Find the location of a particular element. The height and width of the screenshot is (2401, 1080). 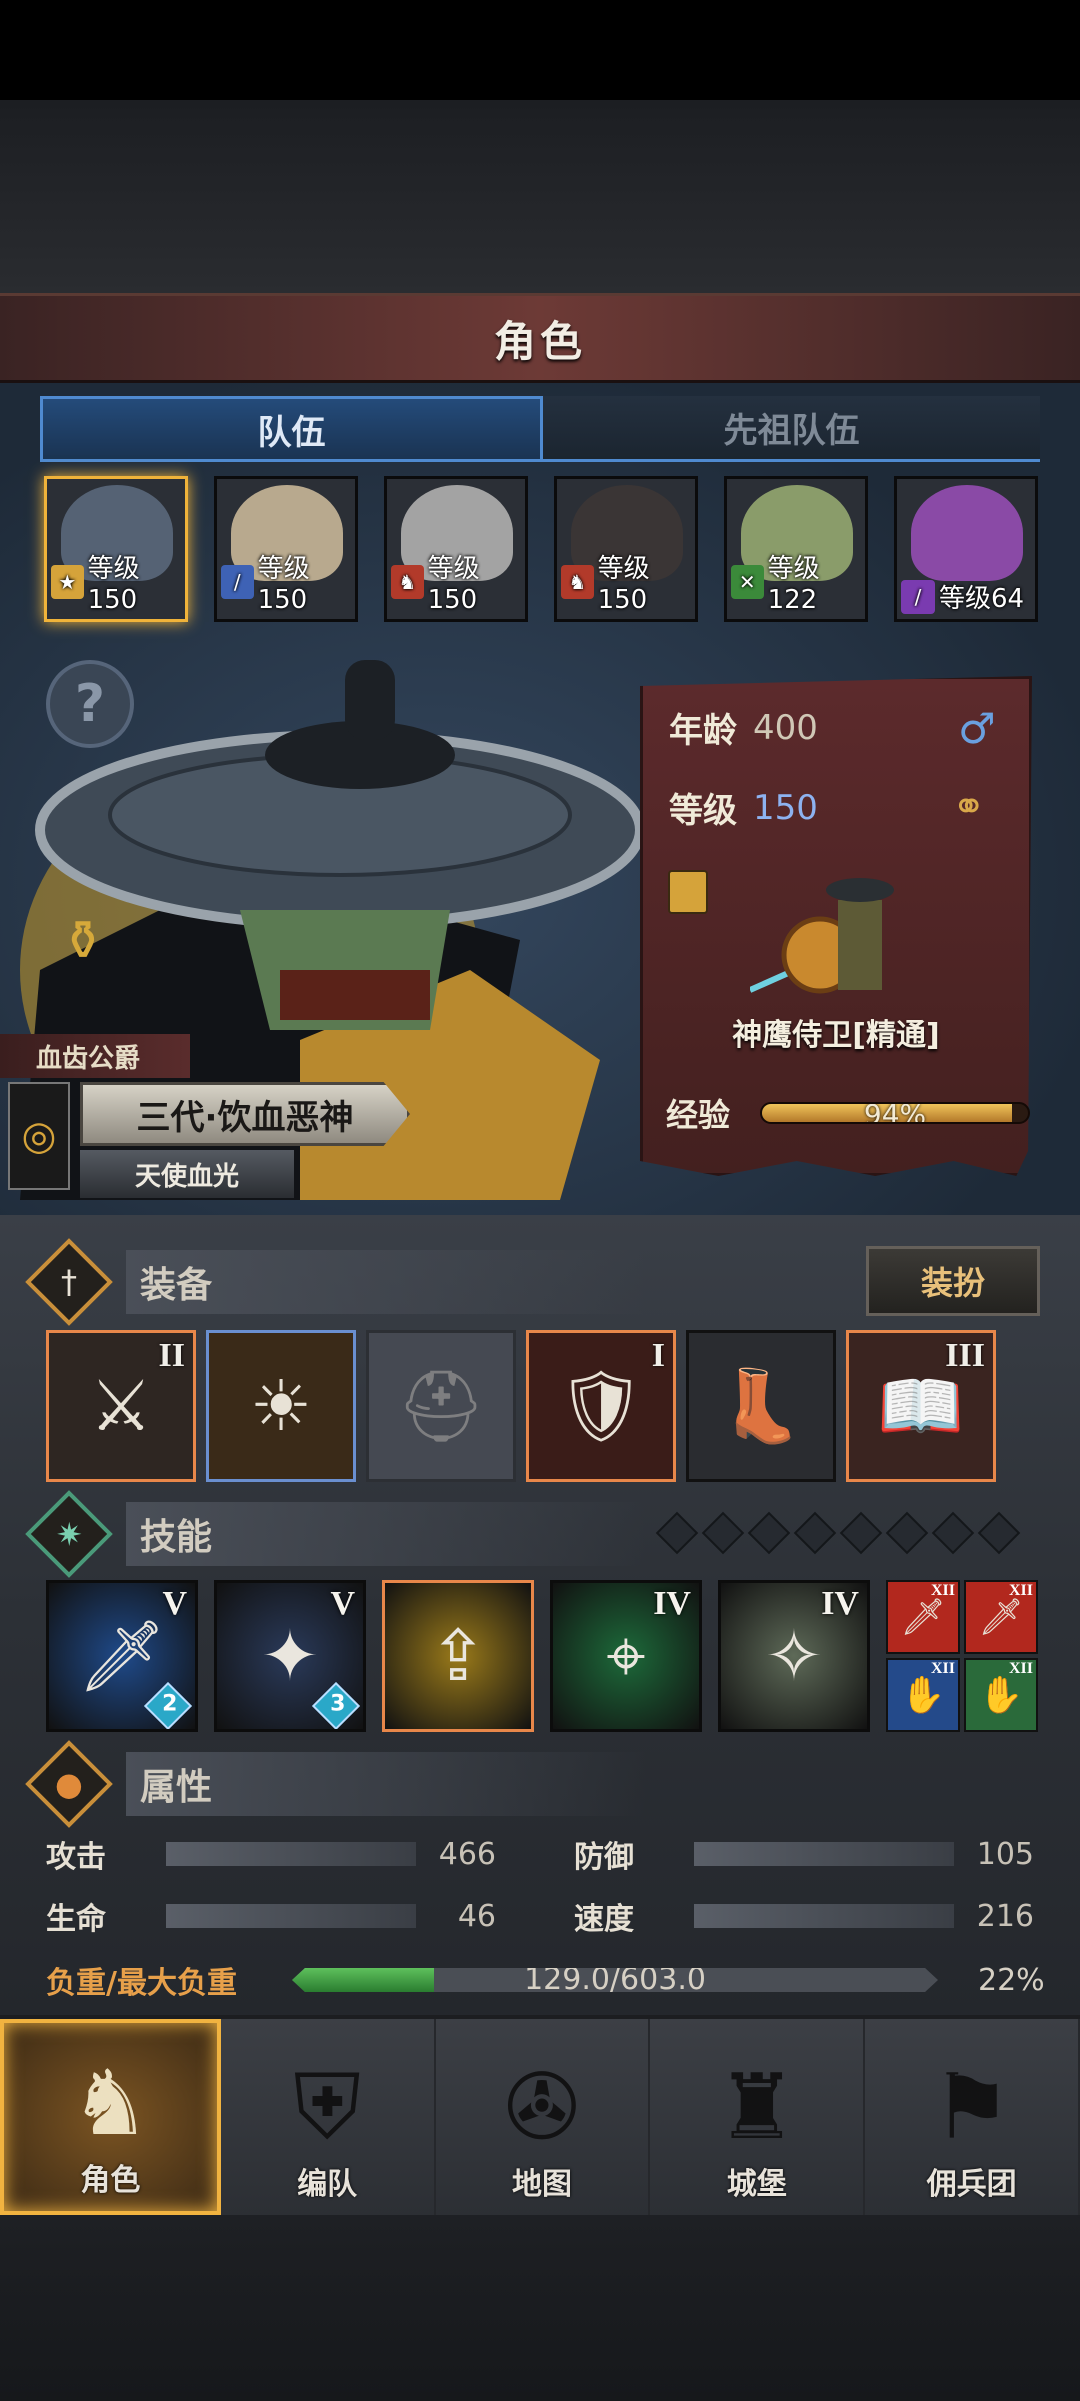

skill-4: ⌖ IV is located at coordinates (626, 1656).